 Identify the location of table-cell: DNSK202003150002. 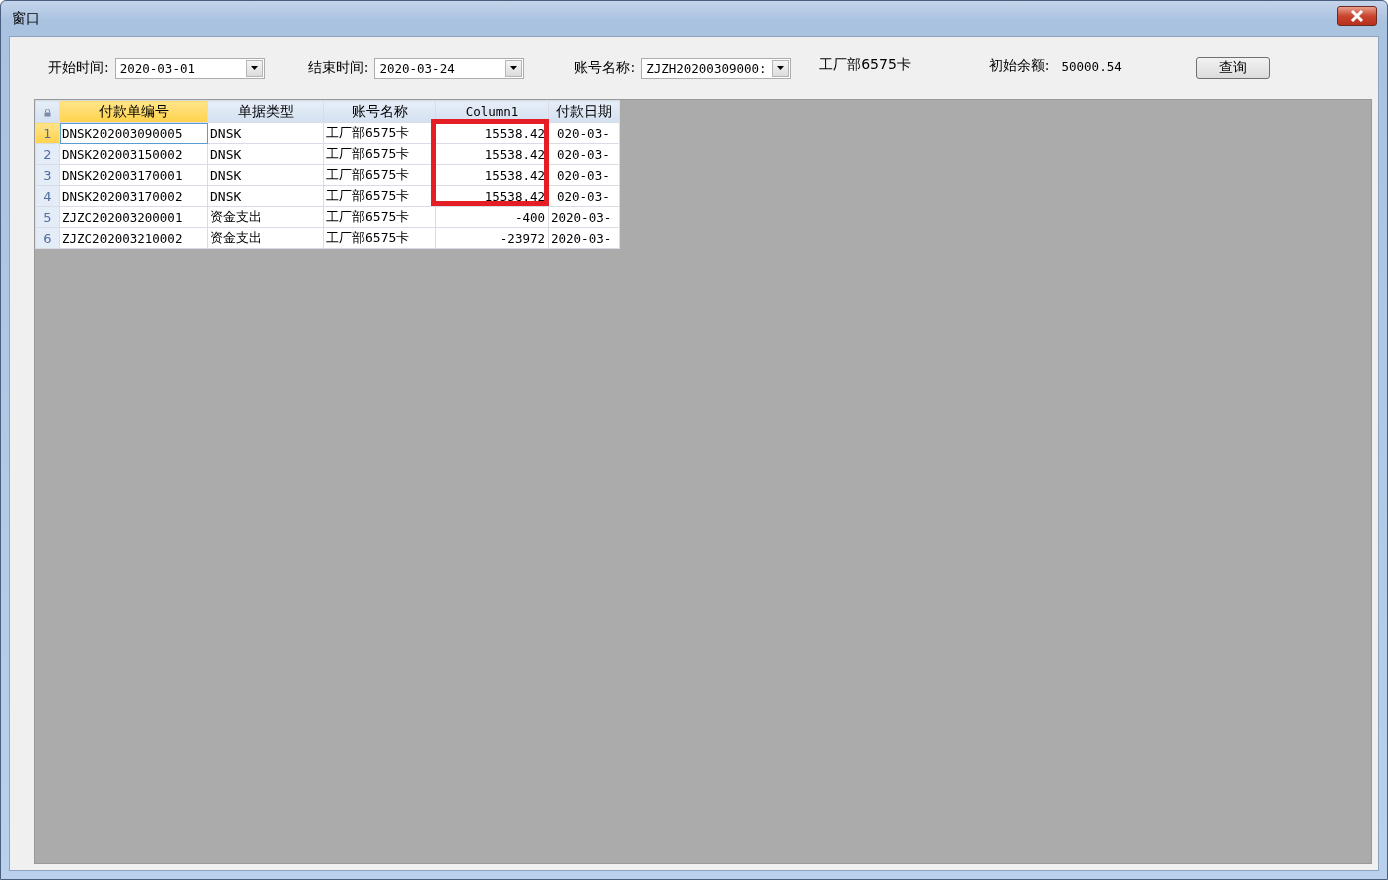
(133, 154).